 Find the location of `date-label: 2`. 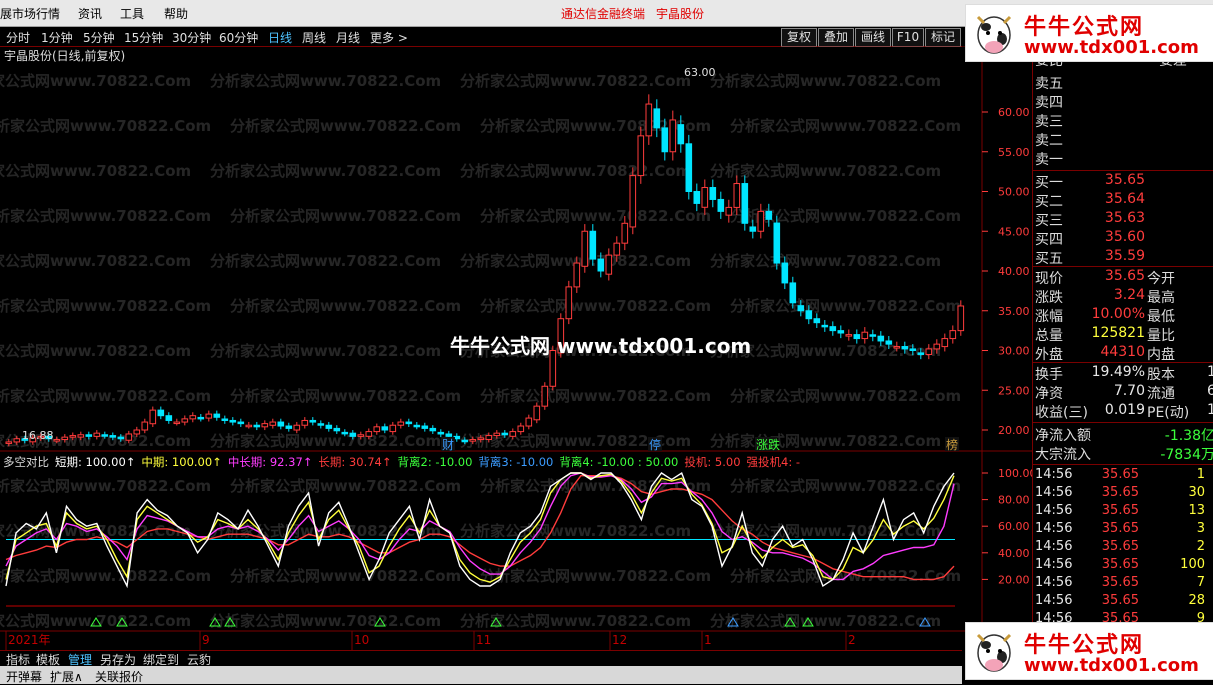

date-label: 2 is located at coordinates (852, 640).